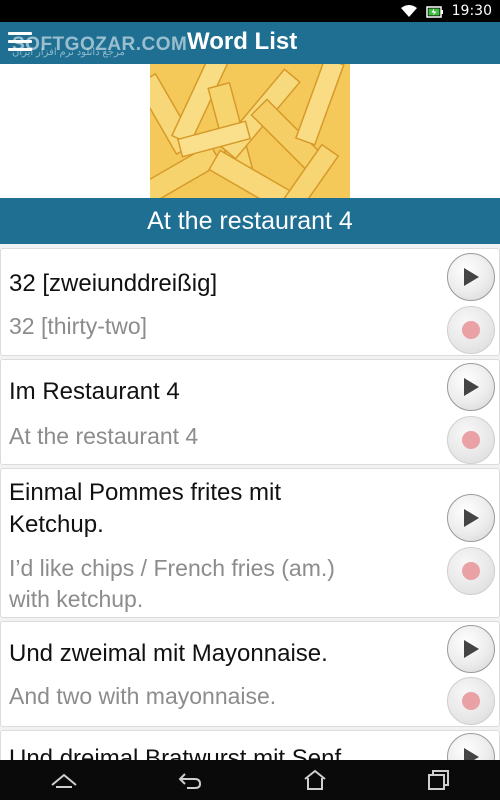 This screenshot has height=800, width=500. Describe the element at coordinates (250, 780) in the screenshot. I see `navigation-bar` at that location.